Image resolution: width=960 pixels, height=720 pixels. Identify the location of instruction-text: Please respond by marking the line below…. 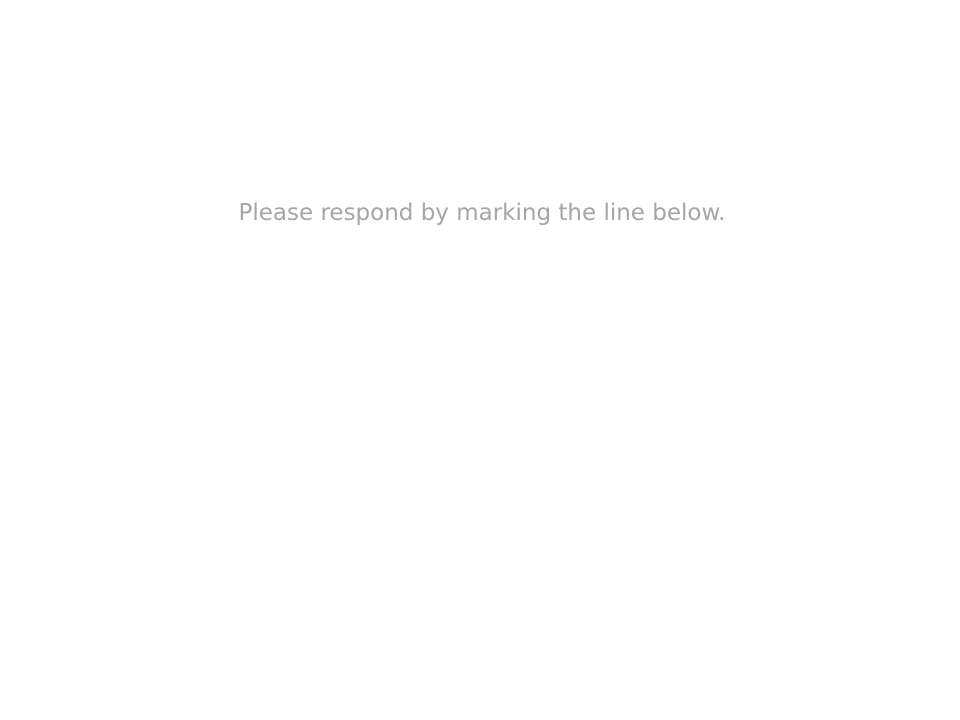
(482, 213).